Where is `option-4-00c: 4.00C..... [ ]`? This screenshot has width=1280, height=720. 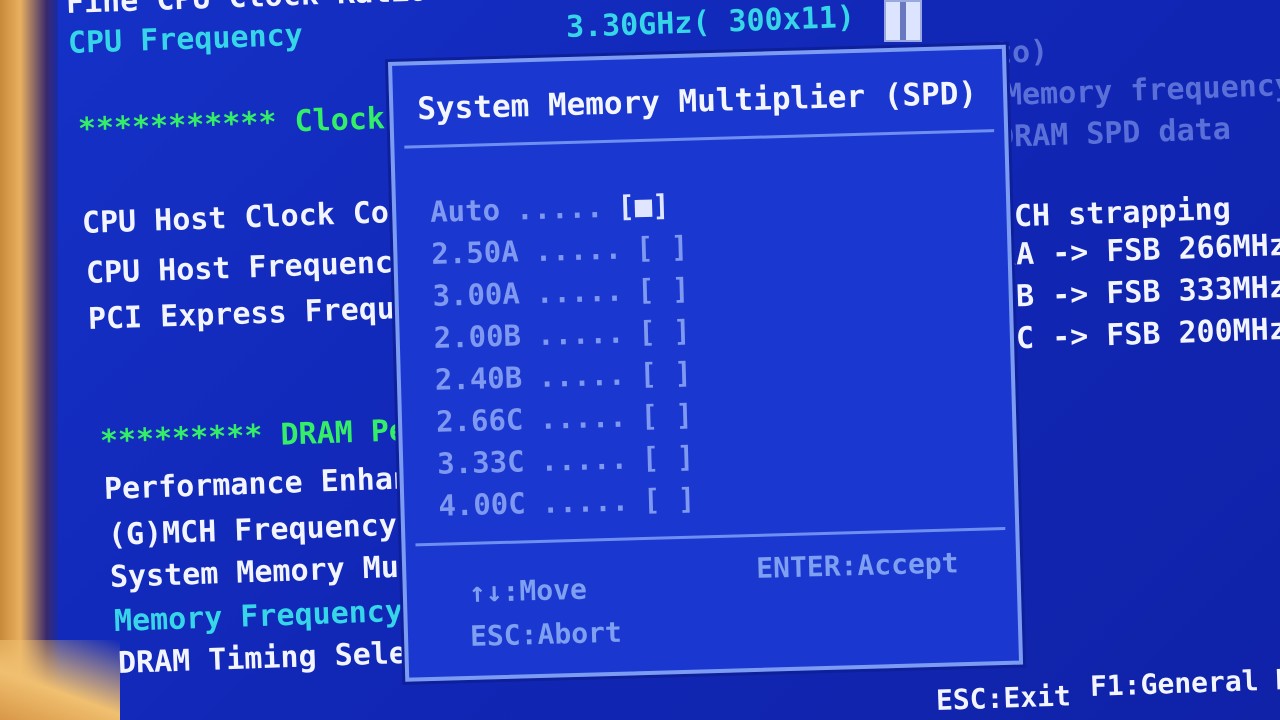
option-4-00c: 4.00C..... [ ] is located at coordinates (567, 502).